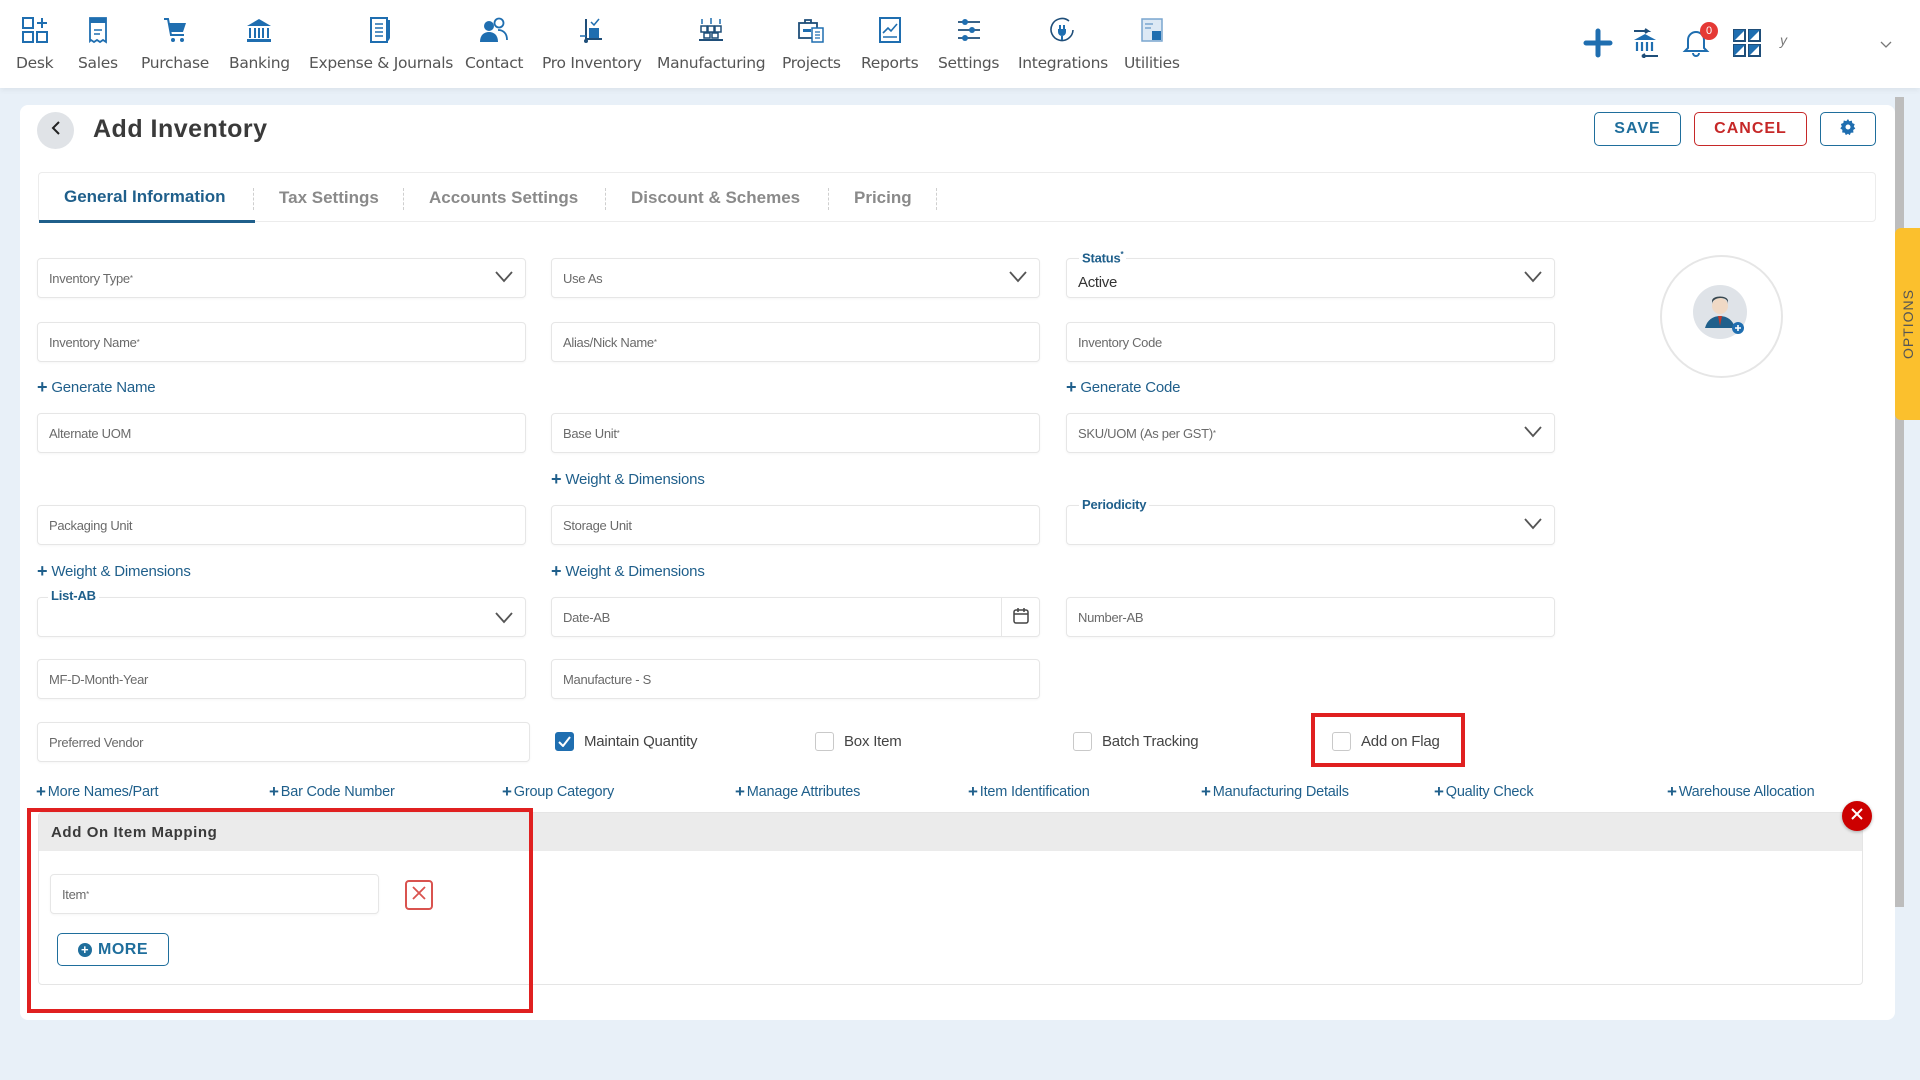 The image size is (1920, 1080). What do you see at coordinates (55, 130) in the screenshot?
I see `back-button` at bounding box center [55, 130].